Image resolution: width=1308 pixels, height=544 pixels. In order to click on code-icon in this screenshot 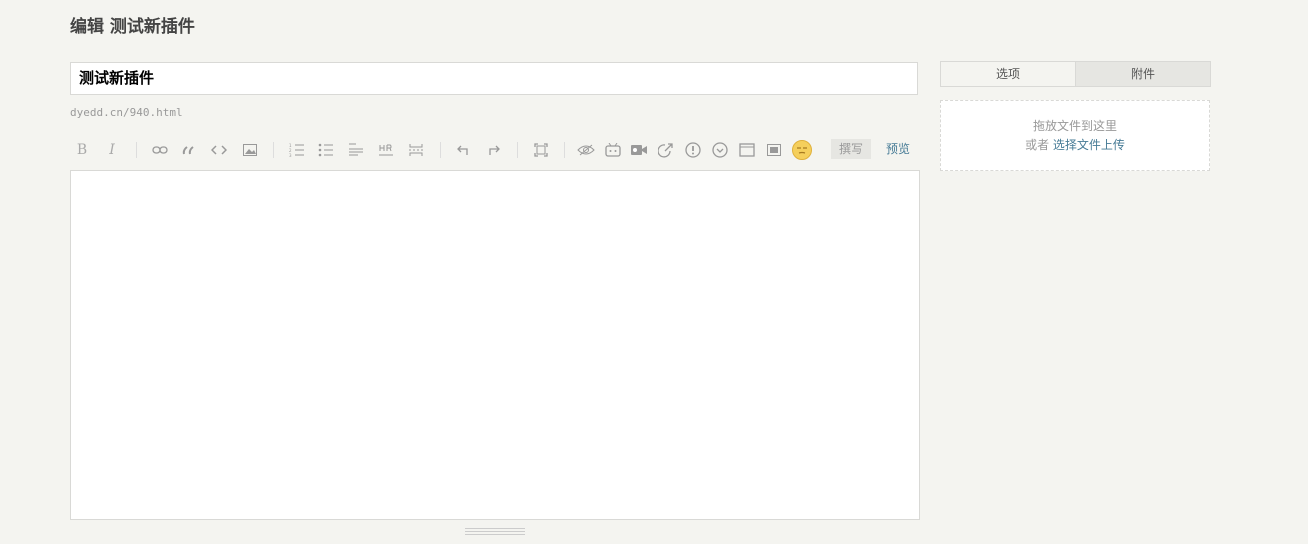, I will do `click(219, 150)`.